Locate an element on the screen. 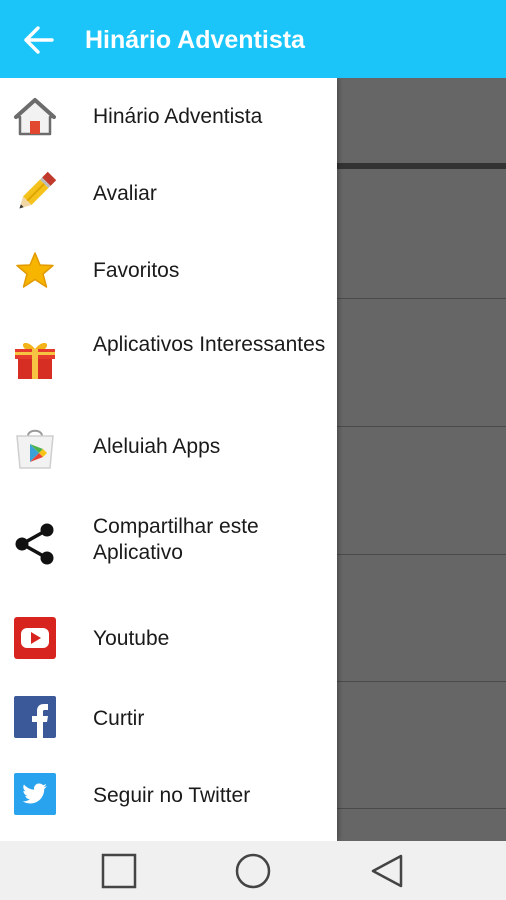  drawer-item-label: Hinário Adventista is located at coordinates (178, 116).